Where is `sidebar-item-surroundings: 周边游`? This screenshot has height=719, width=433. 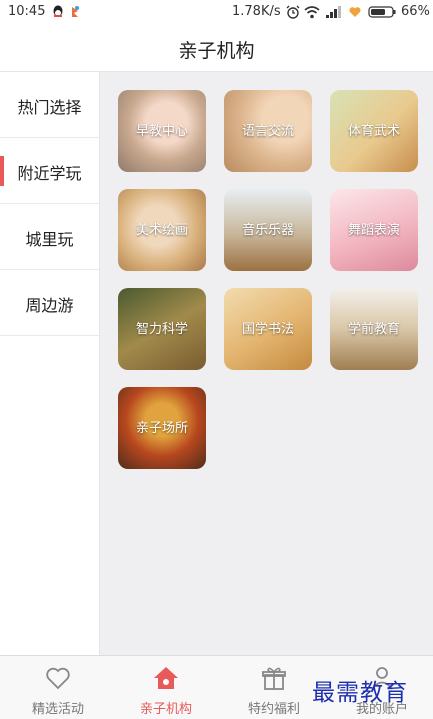 sidebar-item-surroundings: 周边游 is located at coordinates (49, 303).